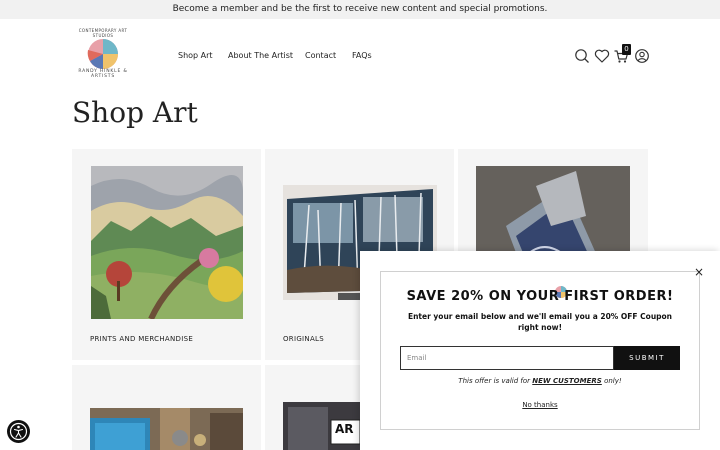 Image resolution: width=720 pixels, height=450 pixels. Describe the element at coordinates (642, 56) in the screenshot. I see `account-icon` at that location.